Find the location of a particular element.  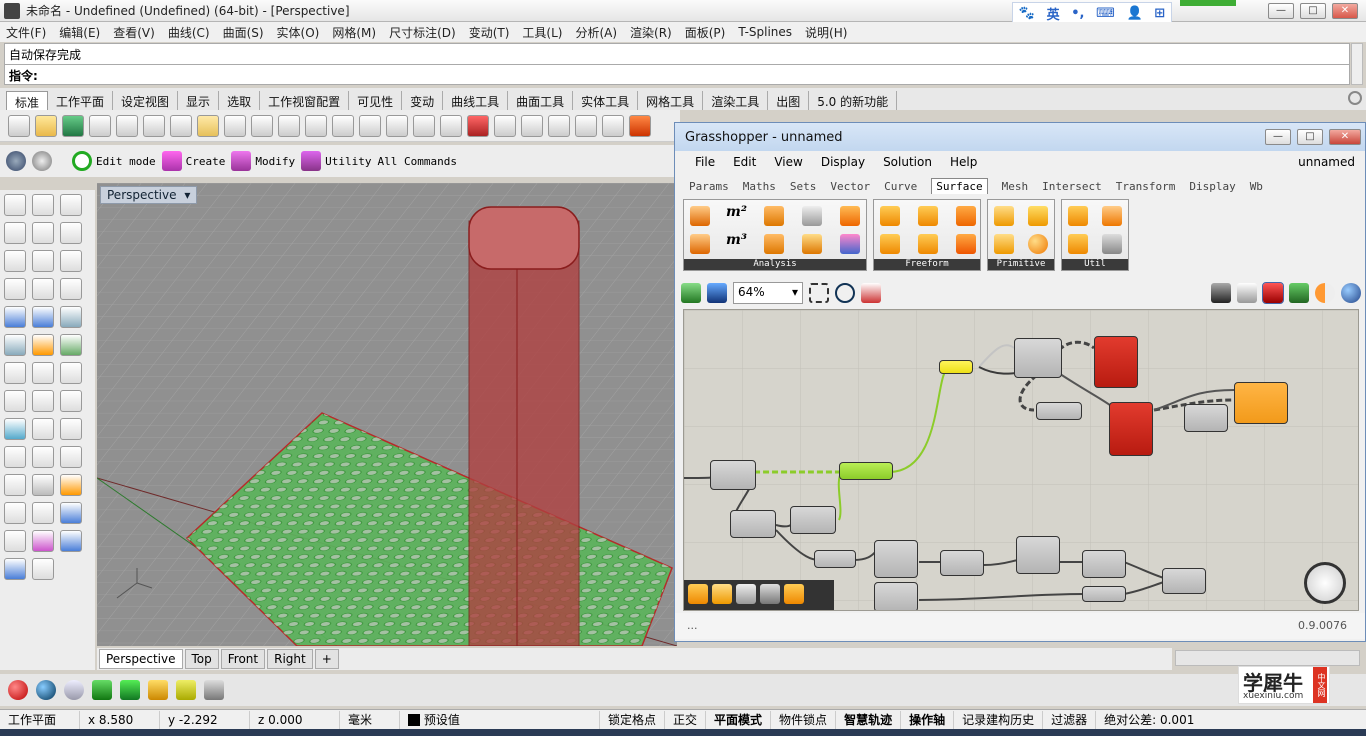

quick-download-icon is located at coordinates (770, 594).